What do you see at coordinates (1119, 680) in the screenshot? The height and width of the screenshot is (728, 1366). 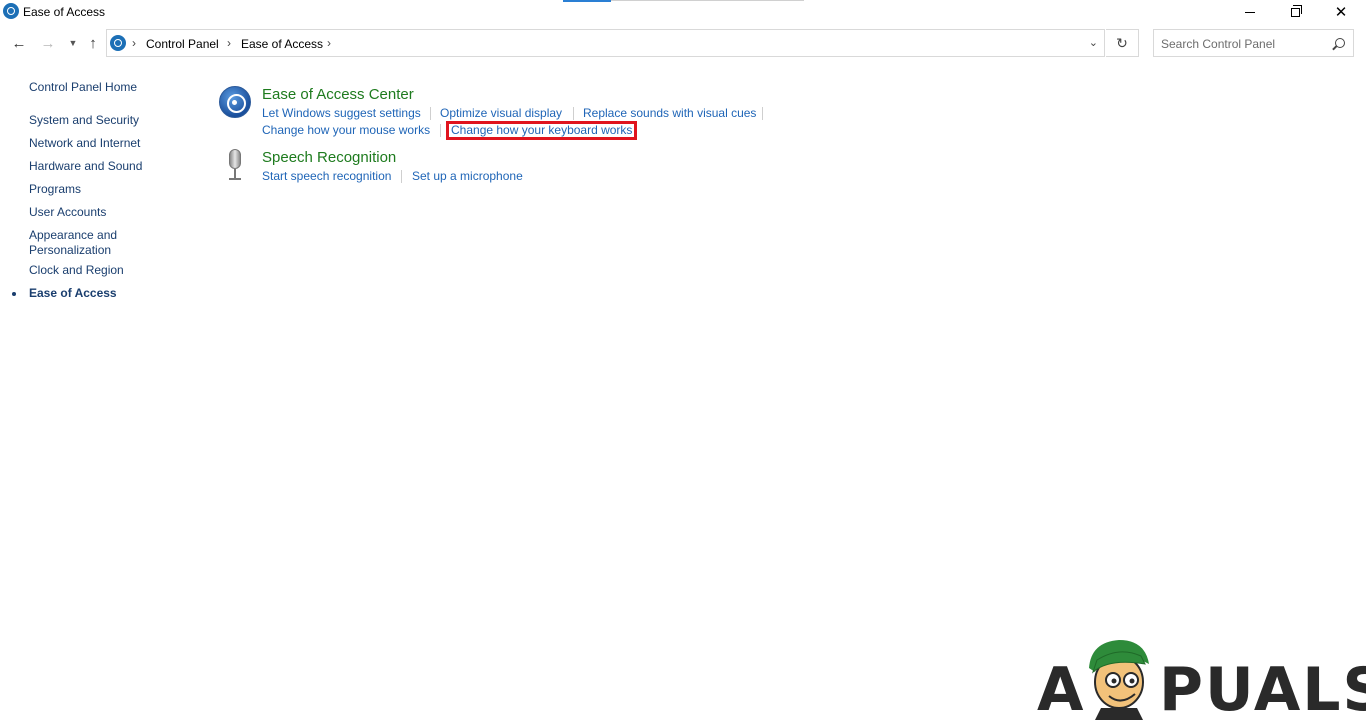 I see `mascot-icon` at bounding box center [1119, 680].